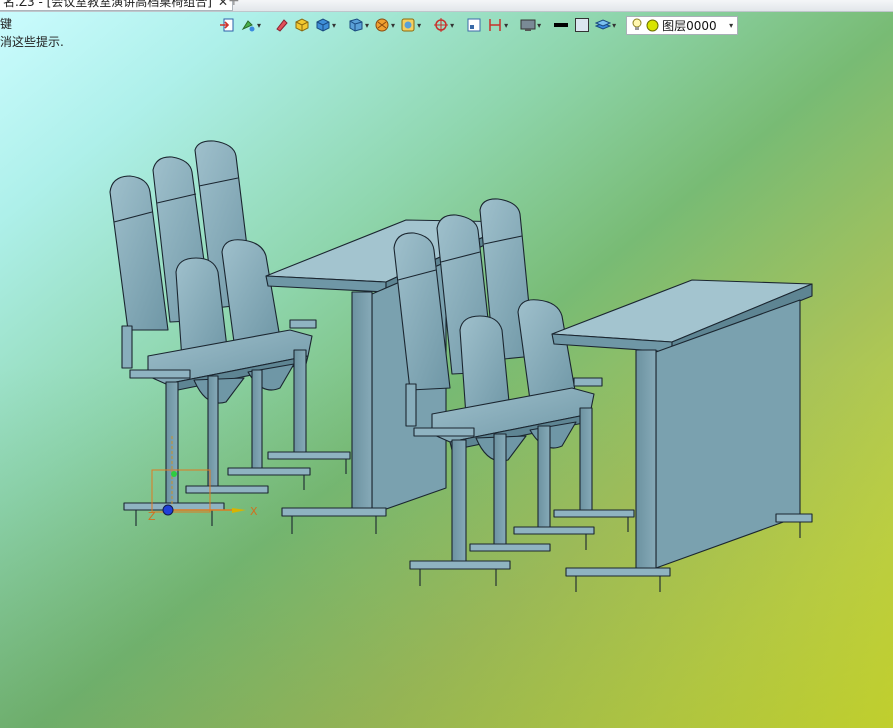 Image resolution: width=893 pixels, height=728 pixels. I want to click on target-button: ▾, so click(443, 25).